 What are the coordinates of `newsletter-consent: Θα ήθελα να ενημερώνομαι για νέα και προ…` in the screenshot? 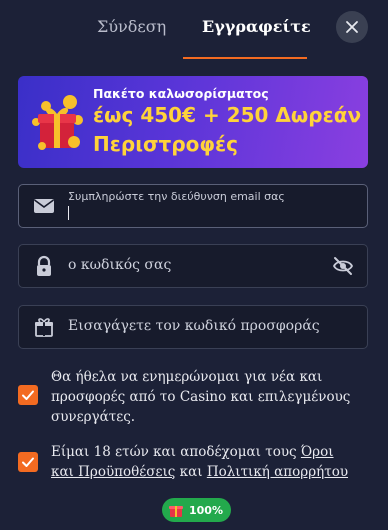 It's located at (193, 399).